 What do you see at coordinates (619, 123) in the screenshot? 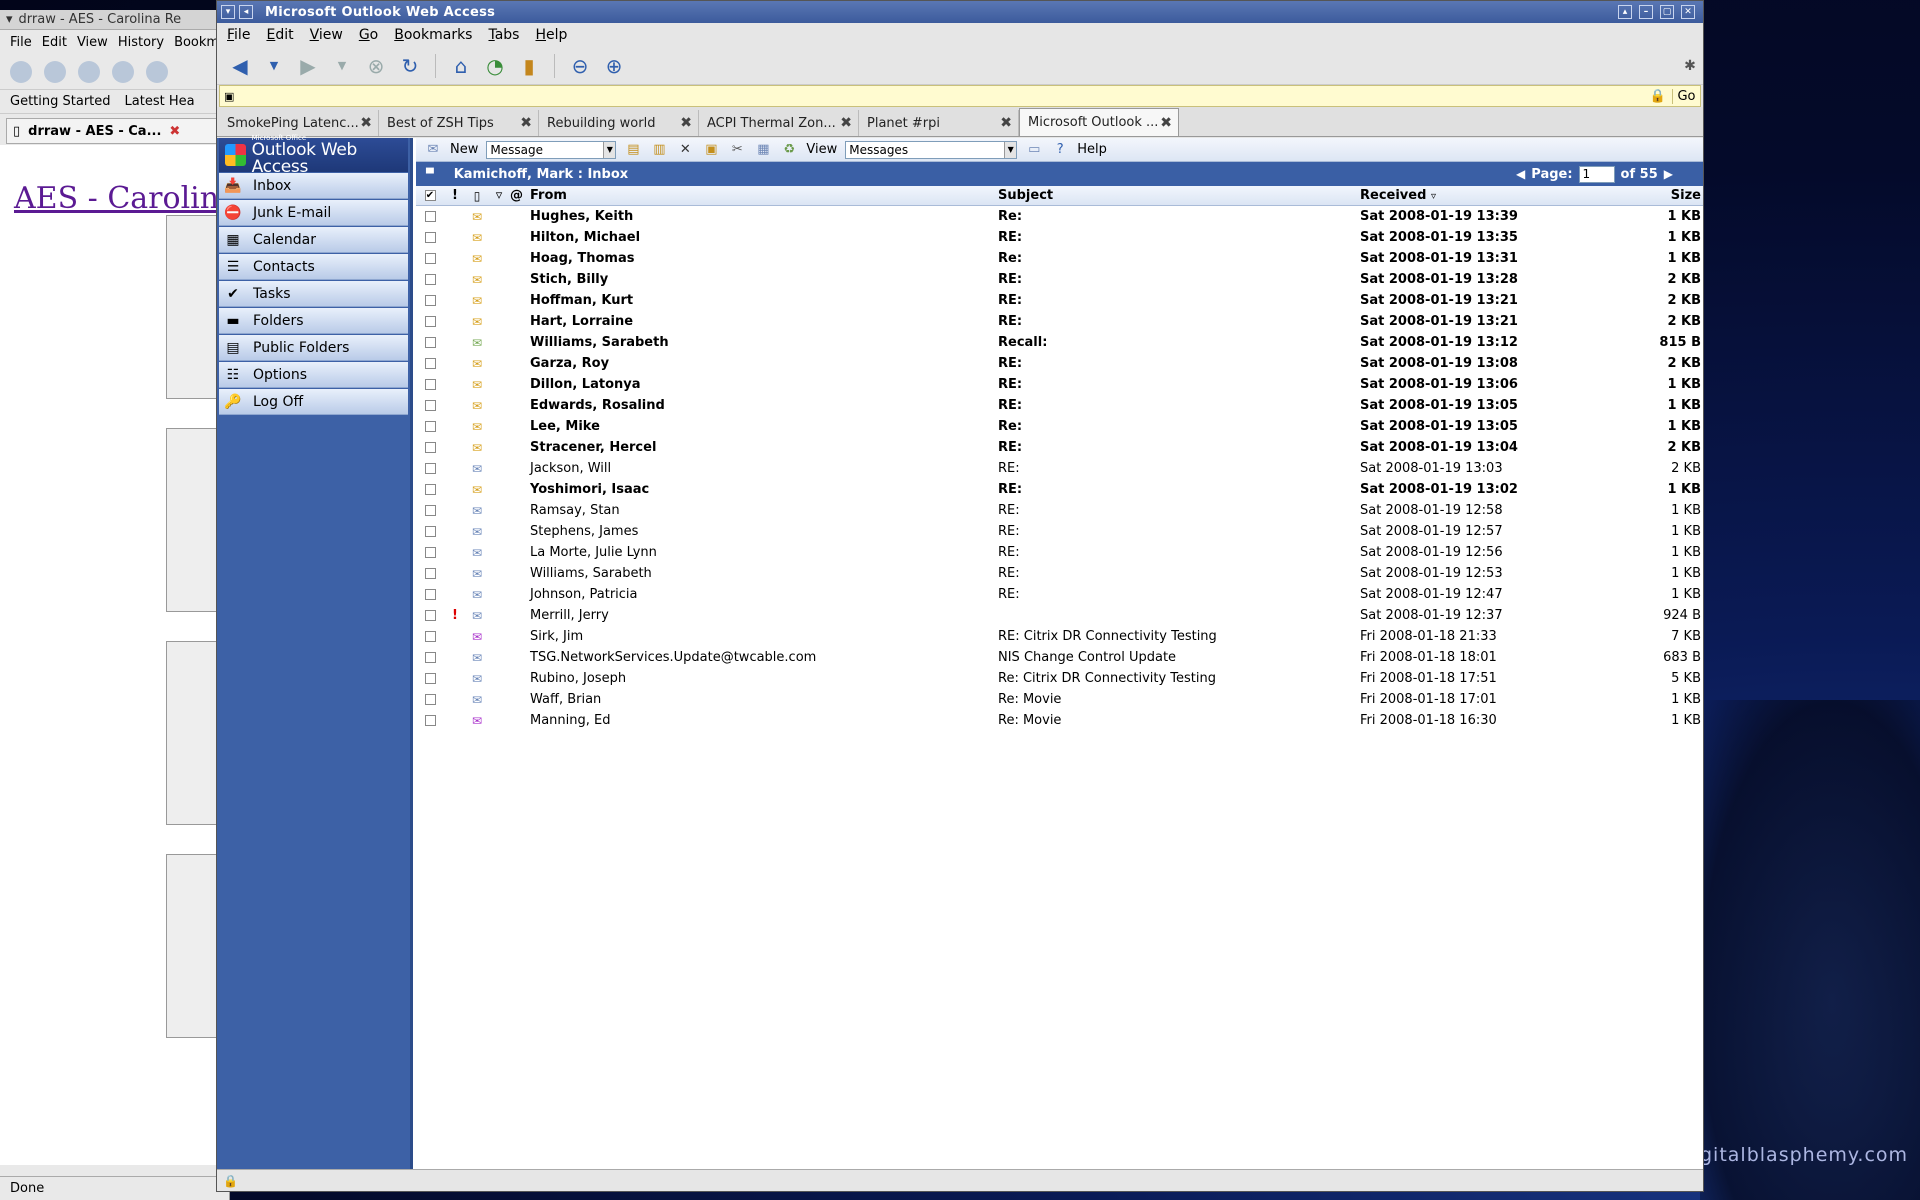
I see `tab-rebuilding-world: Rebuilding world ✖` at bounding box center [619, 123].